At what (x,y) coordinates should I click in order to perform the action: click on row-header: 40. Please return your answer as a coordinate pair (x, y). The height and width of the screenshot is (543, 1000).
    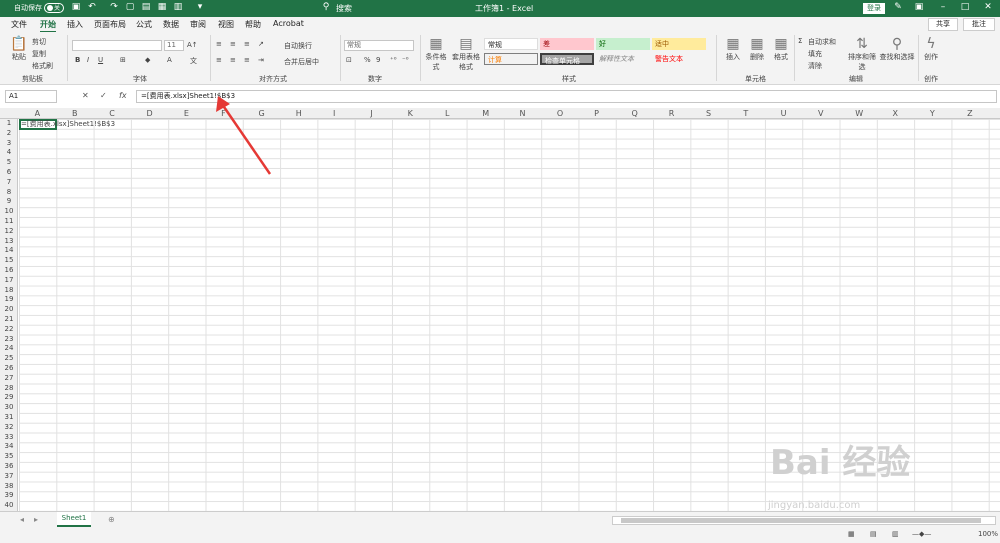
    Looking at the image, I should click on (9, 505).